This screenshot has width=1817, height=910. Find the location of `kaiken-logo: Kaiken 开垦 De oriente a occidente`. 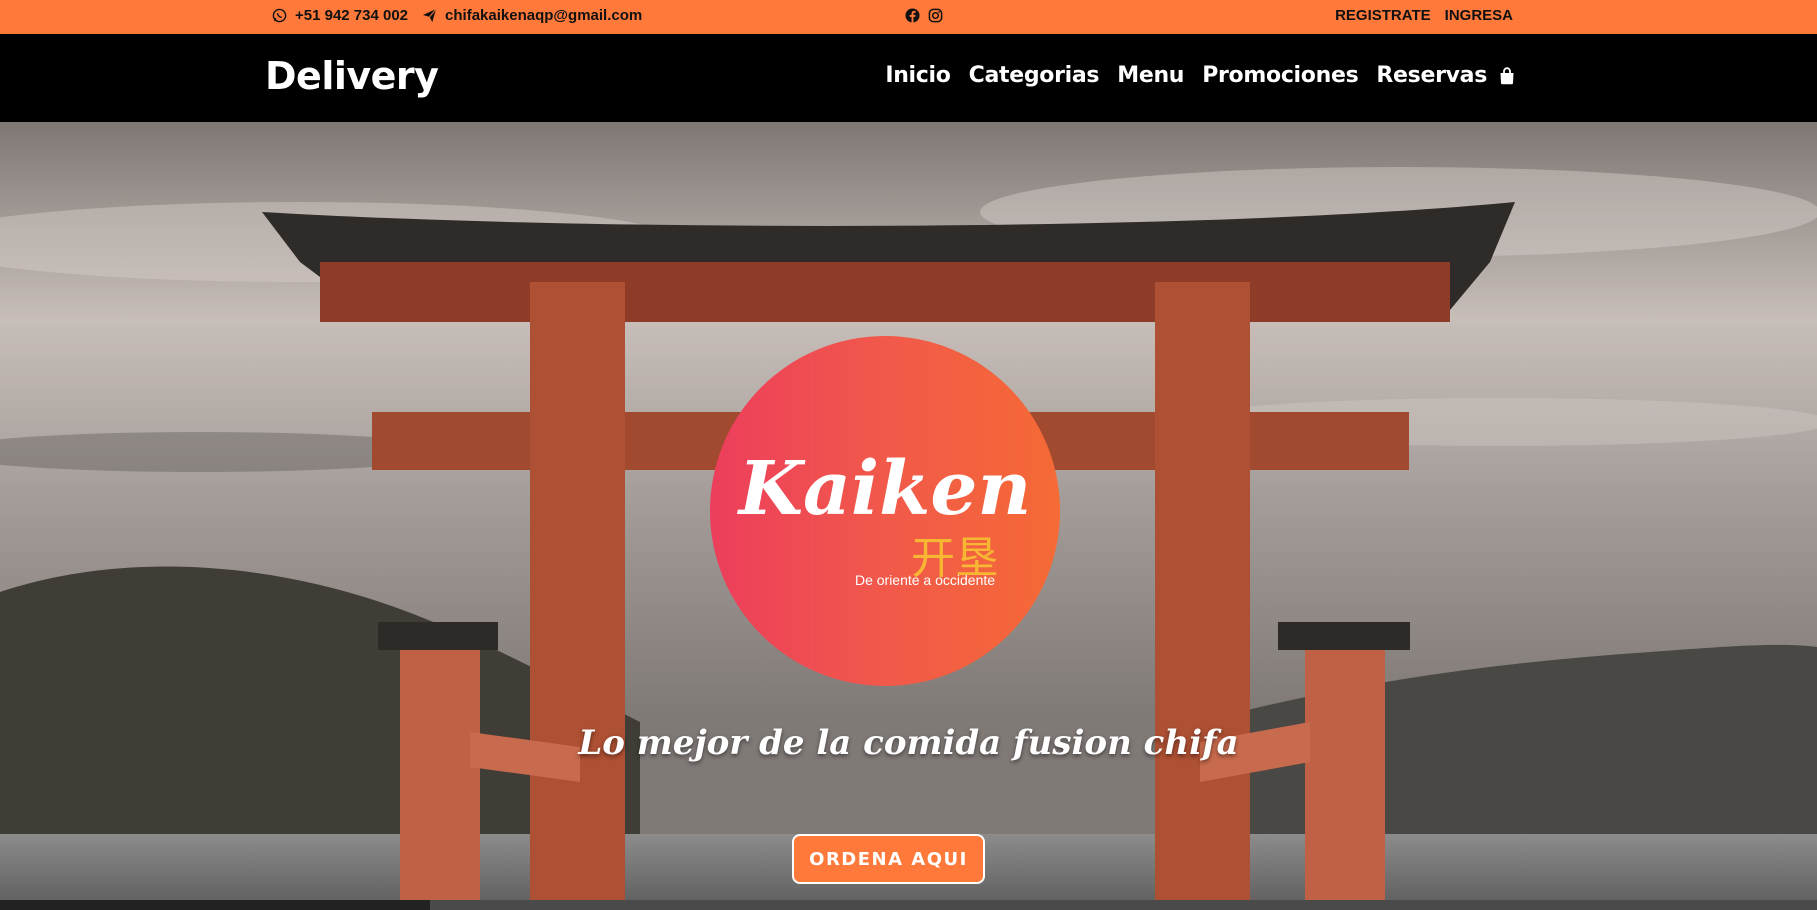

kaiken-logo: Kaiken 开垦 De oriente a occidente is located at coordinates (885, 511).